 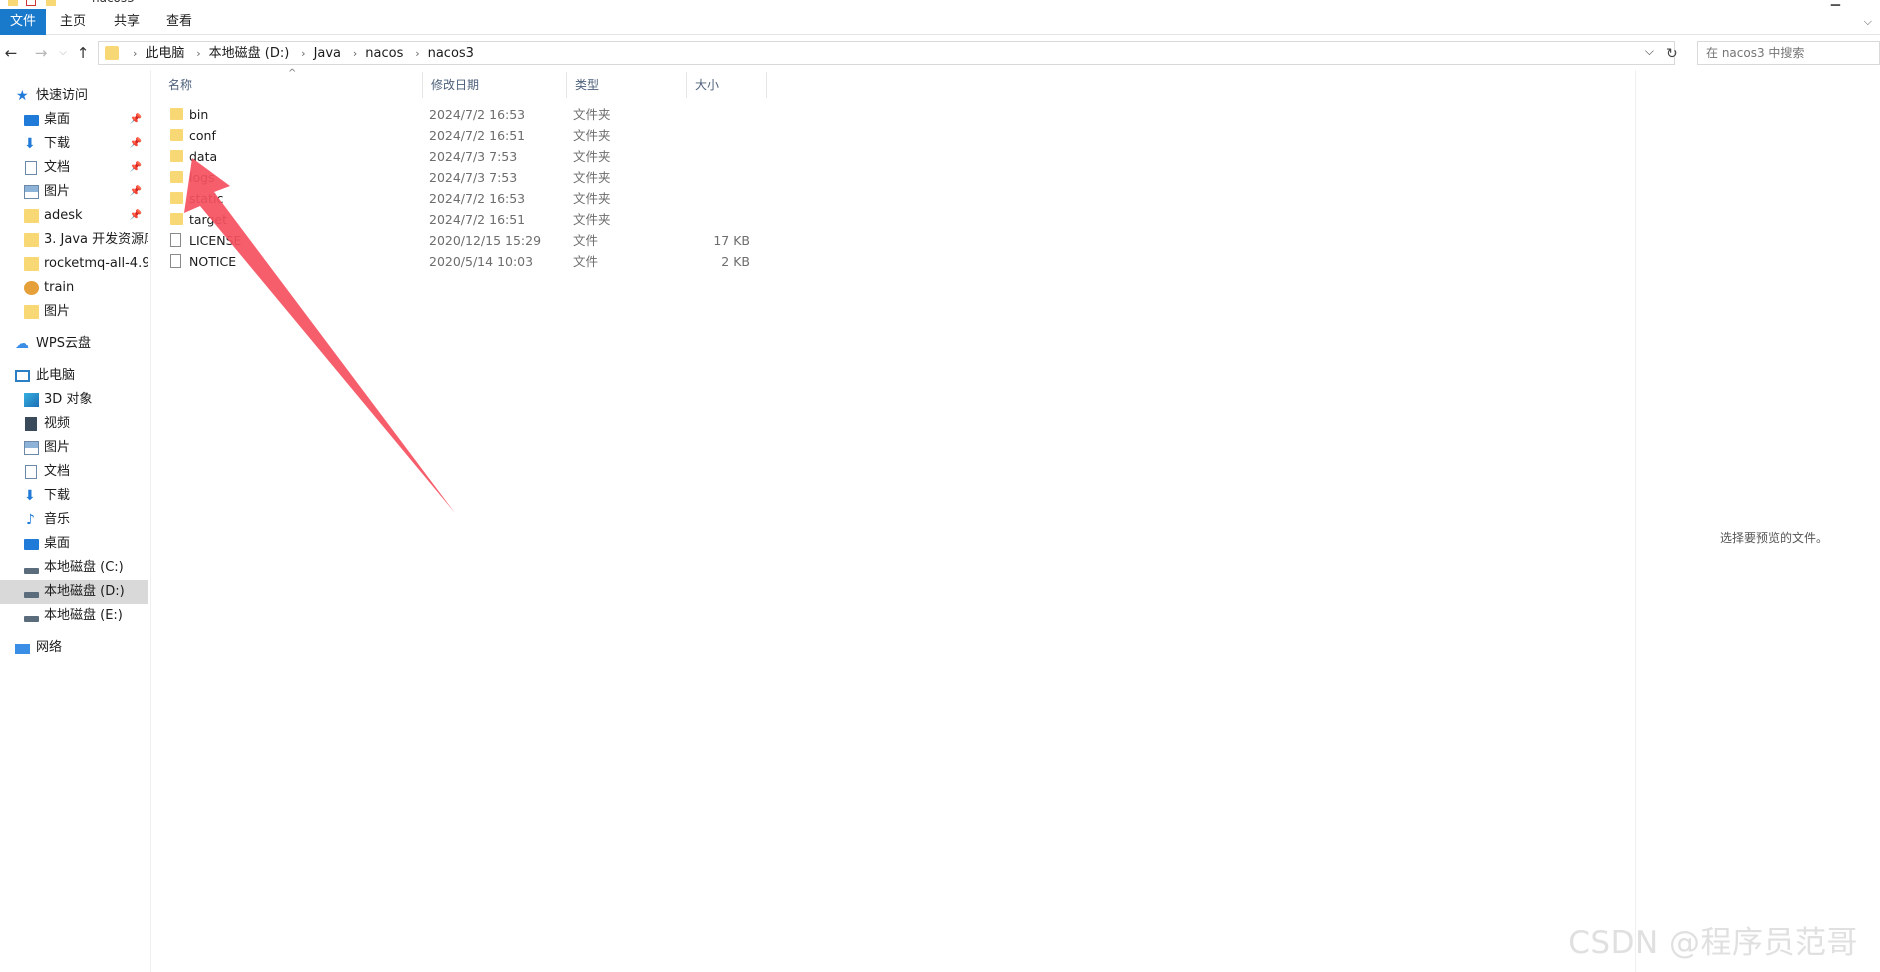 What do you see at coordinates (465, 177) in the screenshot?
I see `file-row: logs 2024/7/3 7:53 文件夹` at bounding box center [465, 177].